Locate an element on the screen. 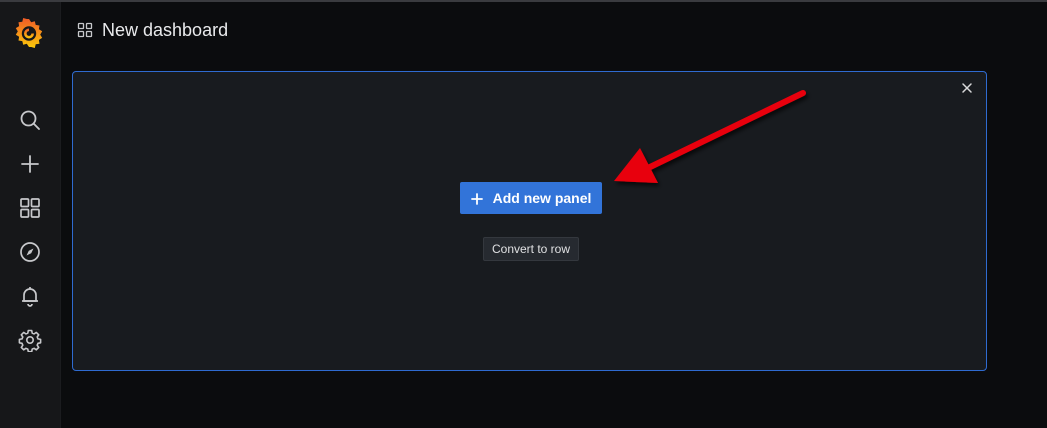 The width and height of the screenshot is (1047, 428). add-new-panel-label: Add new panel is located at coordinates (542, 198).